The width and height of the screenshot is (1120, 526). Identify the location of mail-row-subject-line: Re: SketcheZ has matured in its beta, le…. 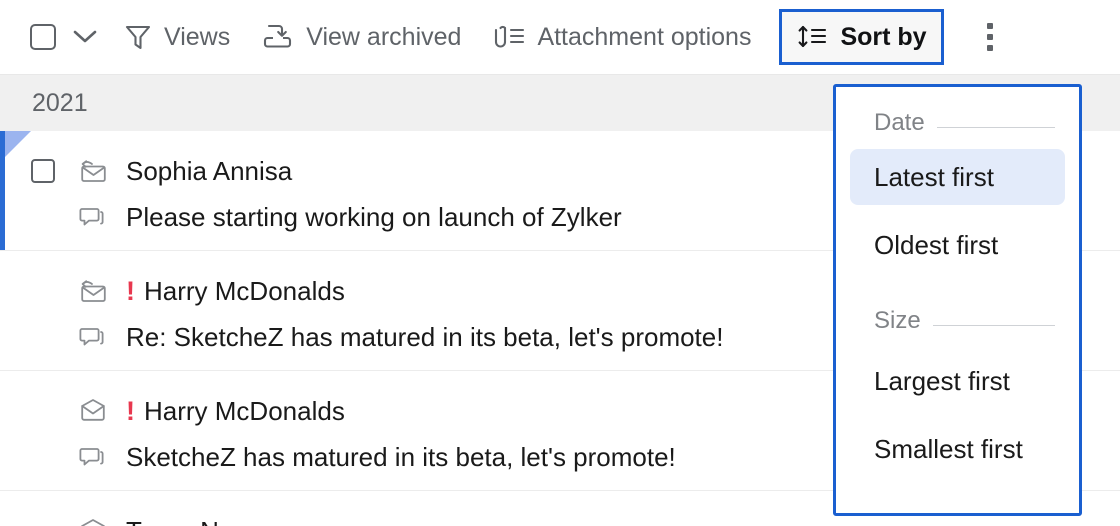
(361, 337).